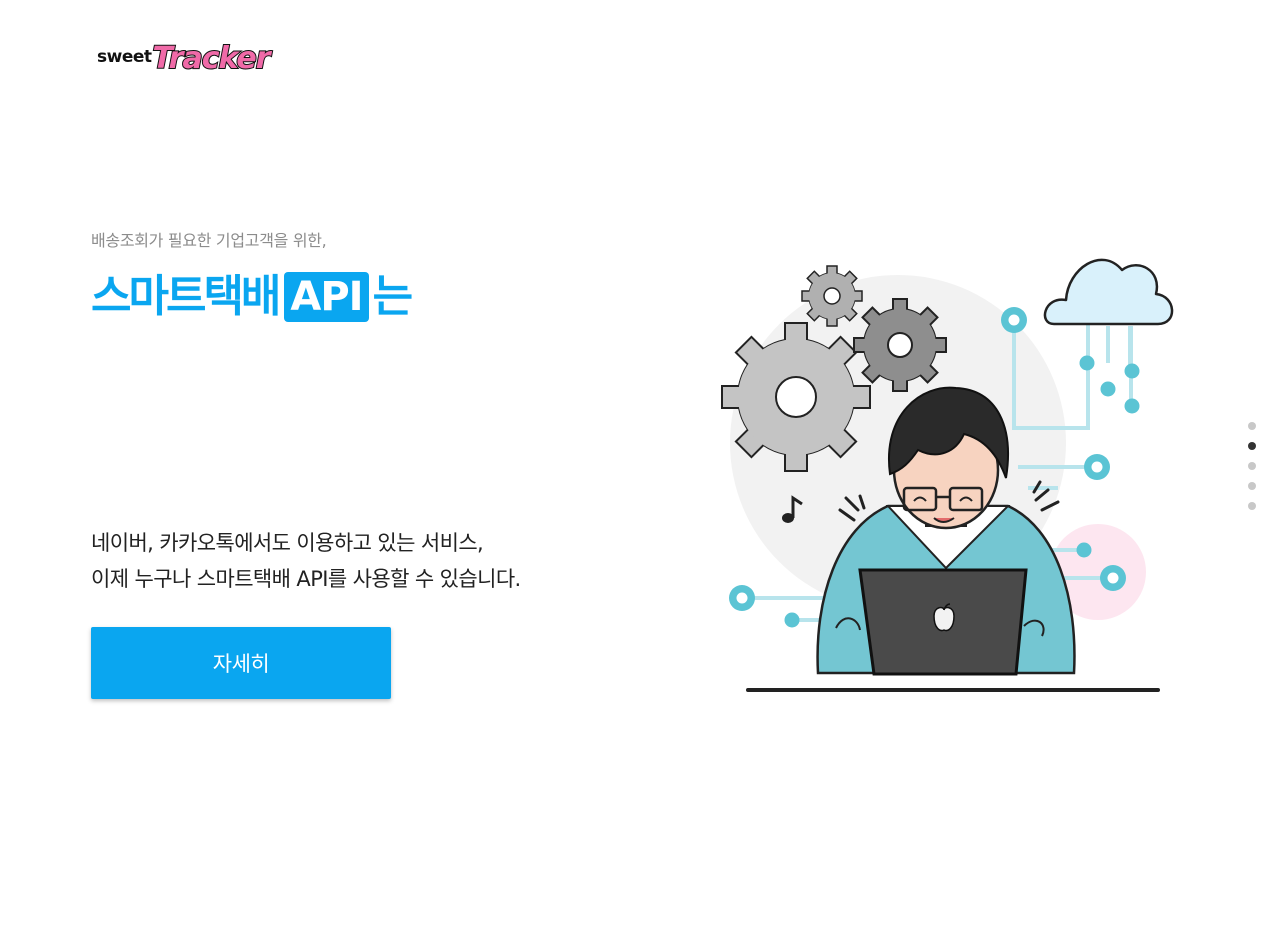  I want to click on detail-button: 자세히, so click(241, 663).